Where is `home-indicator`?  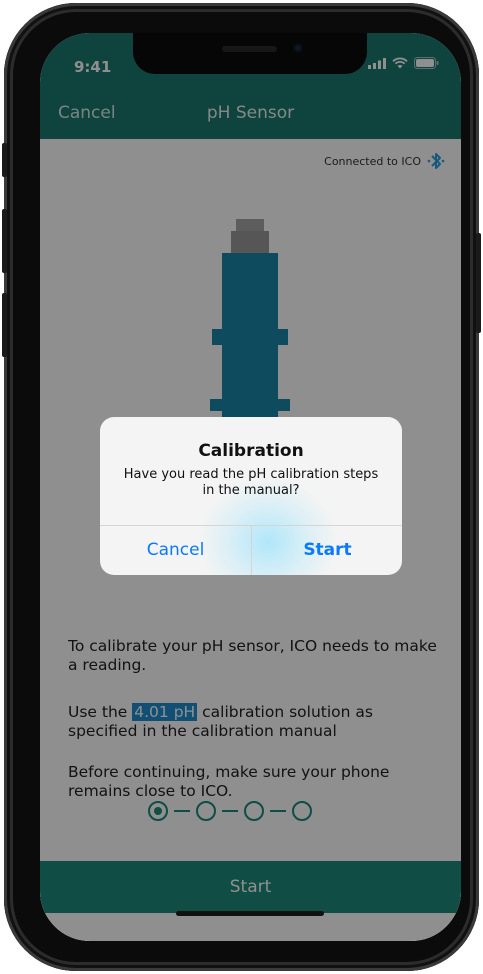
home-indicator is located at coordinates (250, 913).